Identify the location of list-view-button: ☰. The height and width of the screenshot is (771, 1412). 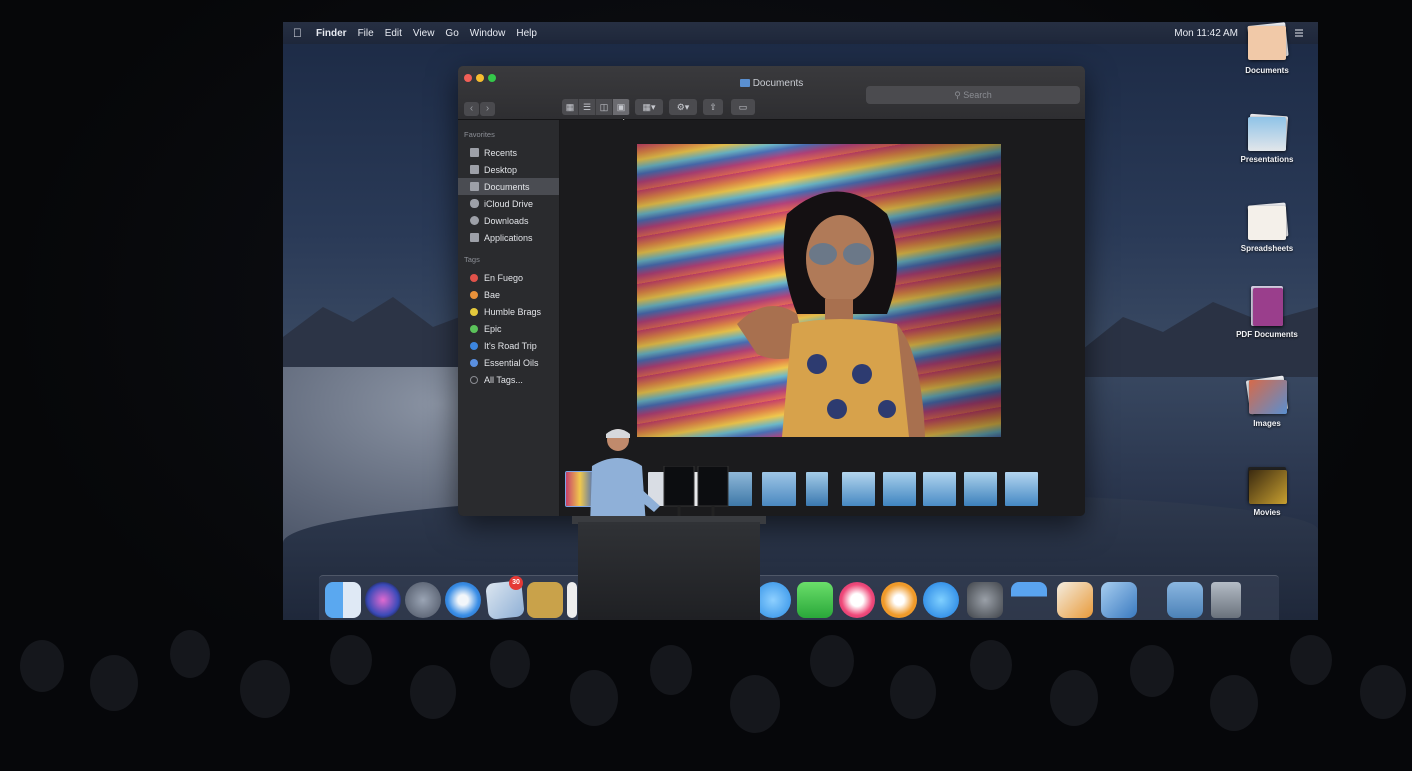
(587, 107).